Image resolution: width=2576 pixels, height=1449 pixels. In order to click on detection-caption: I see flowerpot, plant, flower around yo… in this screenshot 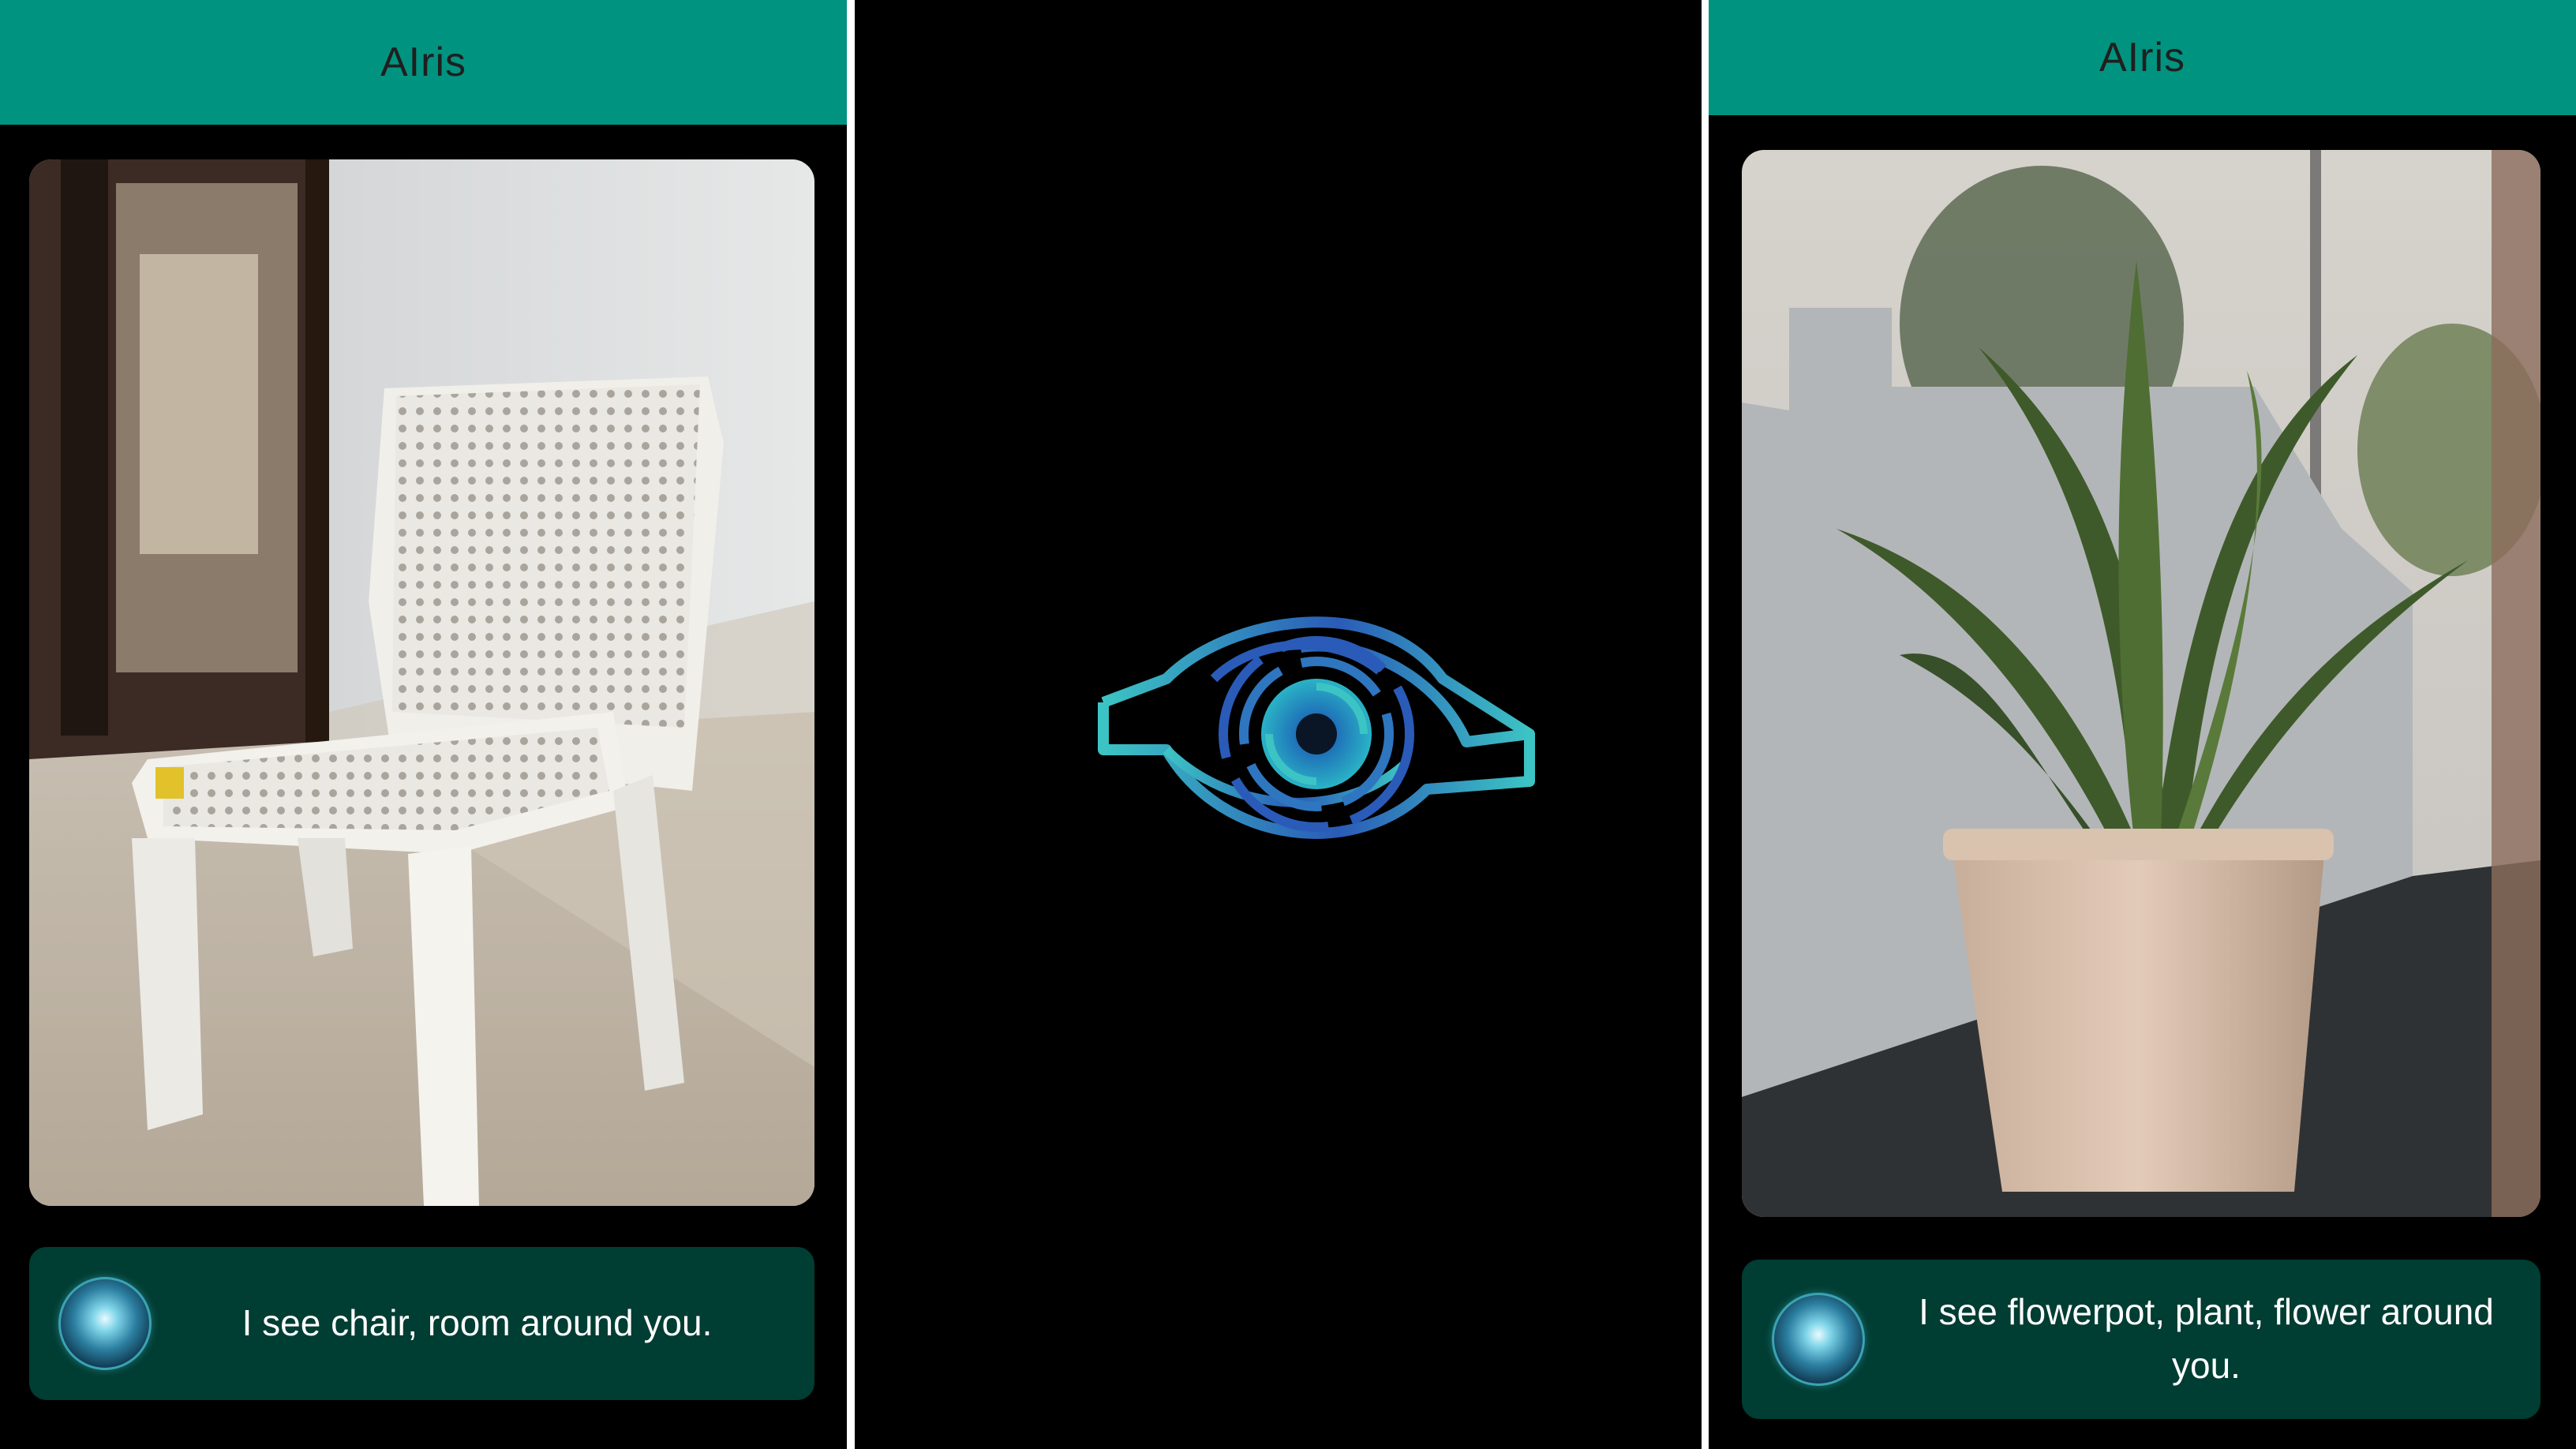, I will do `click(2206, 1338)`.